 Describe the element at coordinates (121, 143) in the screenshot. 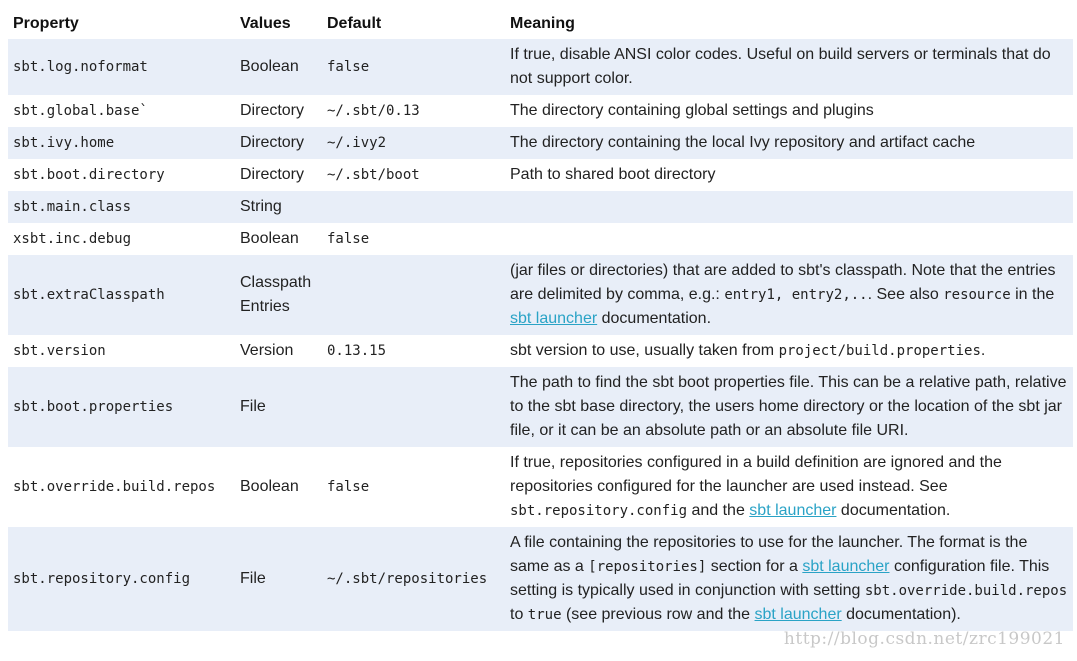

I see `cell-property: sbt.ivy.home` at that location.